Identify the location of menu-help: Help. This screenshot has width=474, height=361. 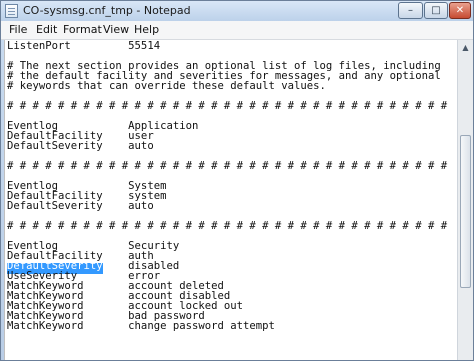
(146, 29).